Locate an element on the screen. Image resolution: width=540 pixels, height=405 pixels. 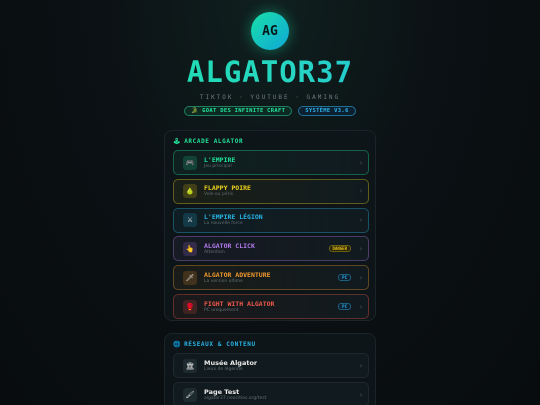
boxing-icon: 🥊 is located at coordinates (190, 306).